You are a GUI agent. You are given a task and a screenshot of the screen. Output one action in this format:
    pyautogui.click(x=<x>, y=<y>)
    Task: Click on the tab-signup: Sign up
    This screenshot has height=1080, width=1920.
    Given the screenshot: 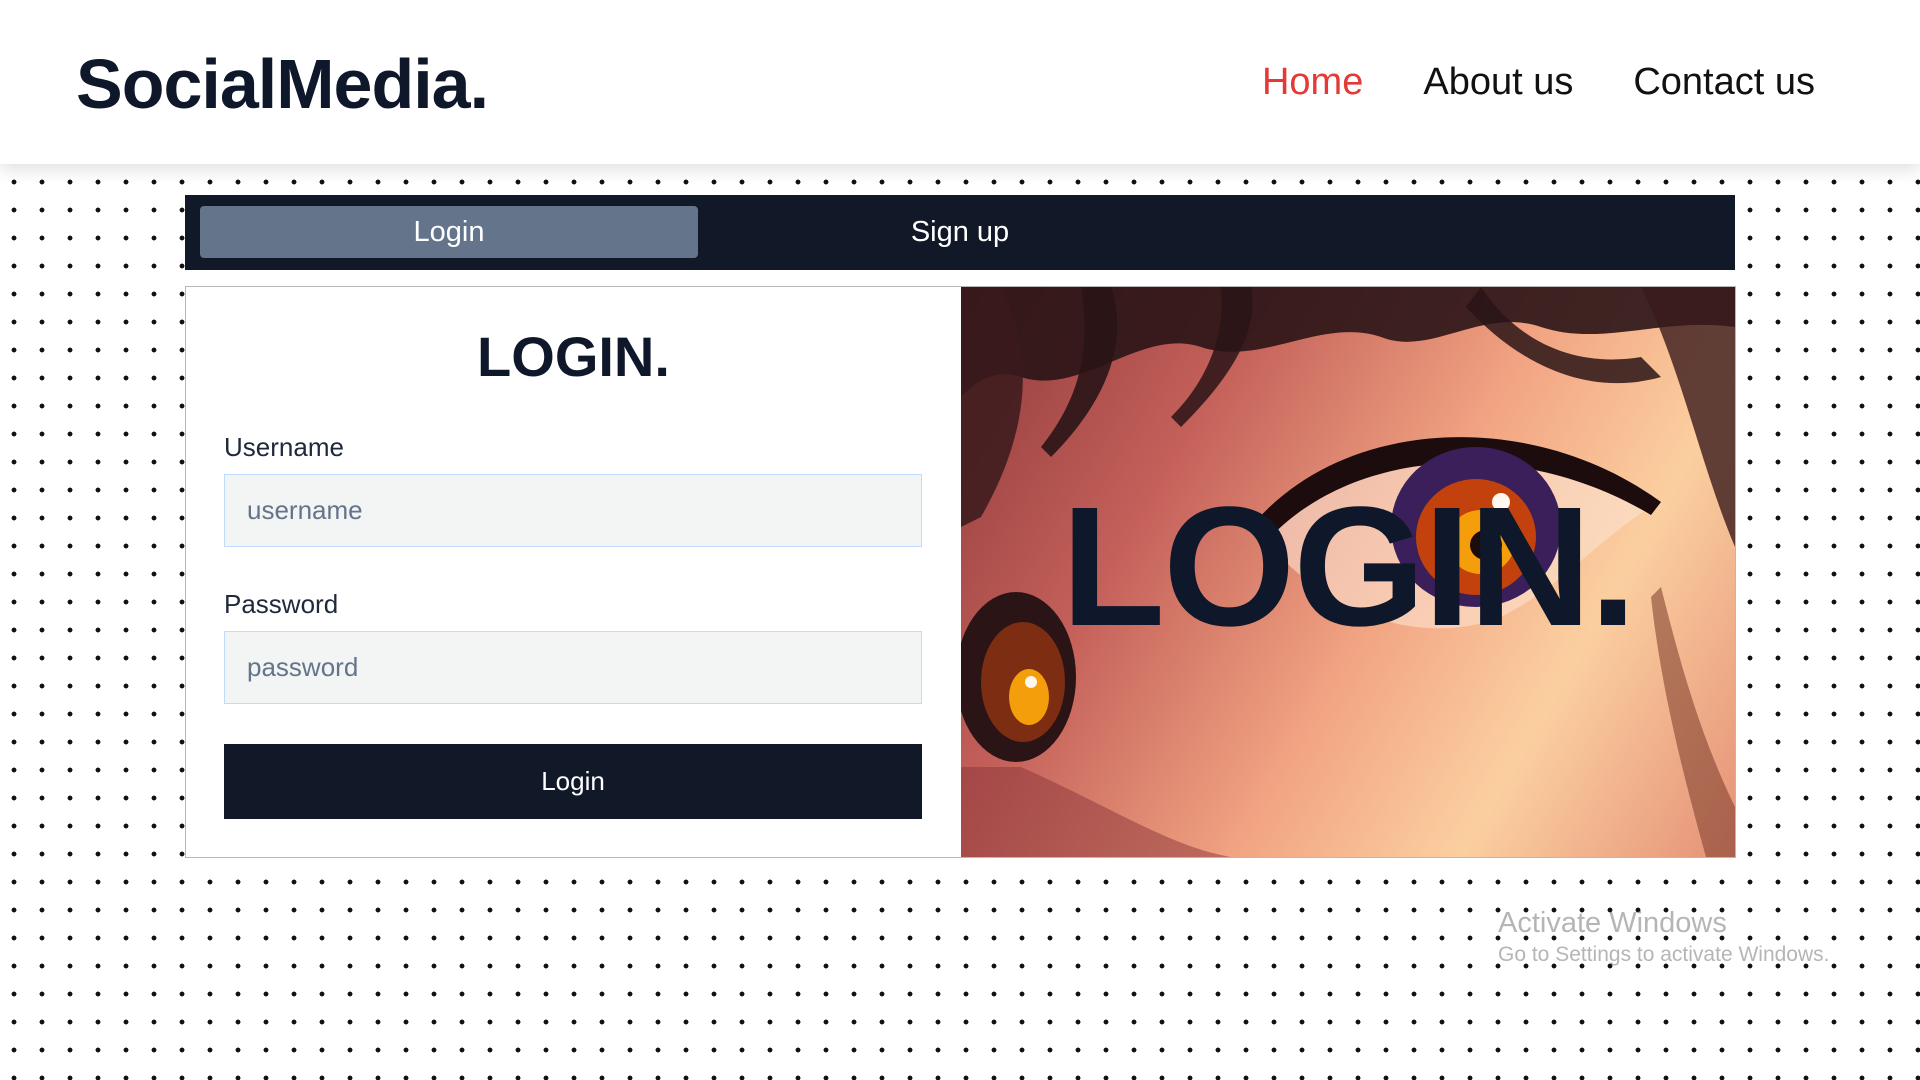 What is the action you would take?
    pyautogui.click(x=960, y=232)
    